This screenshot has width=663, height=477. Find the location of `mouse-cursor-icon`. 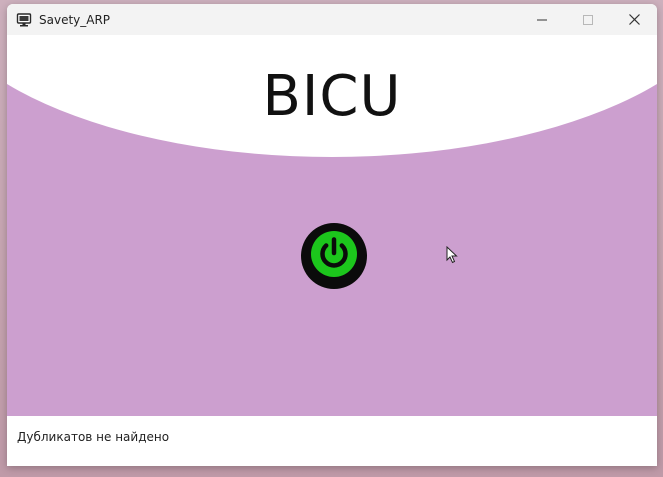

mouse-cursor-icon is located at coordinates (452, 254).